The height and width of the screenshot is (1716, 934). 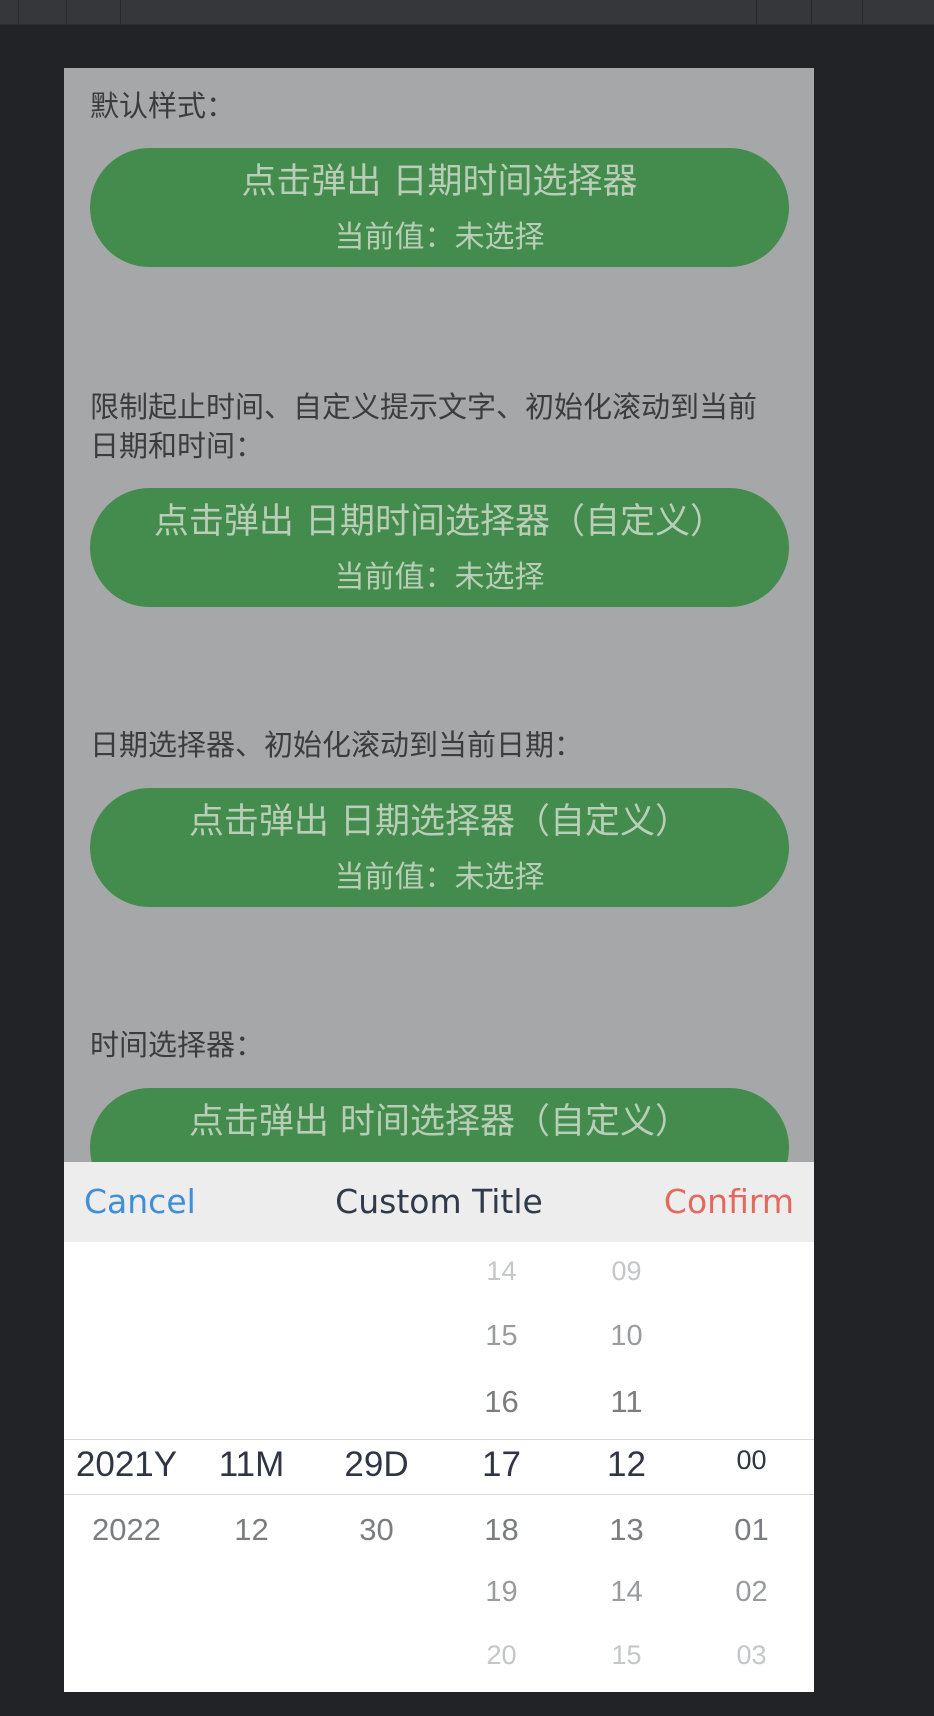 What do you see at coordinates (501, 1271) in the screenshot?
I see `wheel-hour-option: 14` at bounding box center [501, 1271].